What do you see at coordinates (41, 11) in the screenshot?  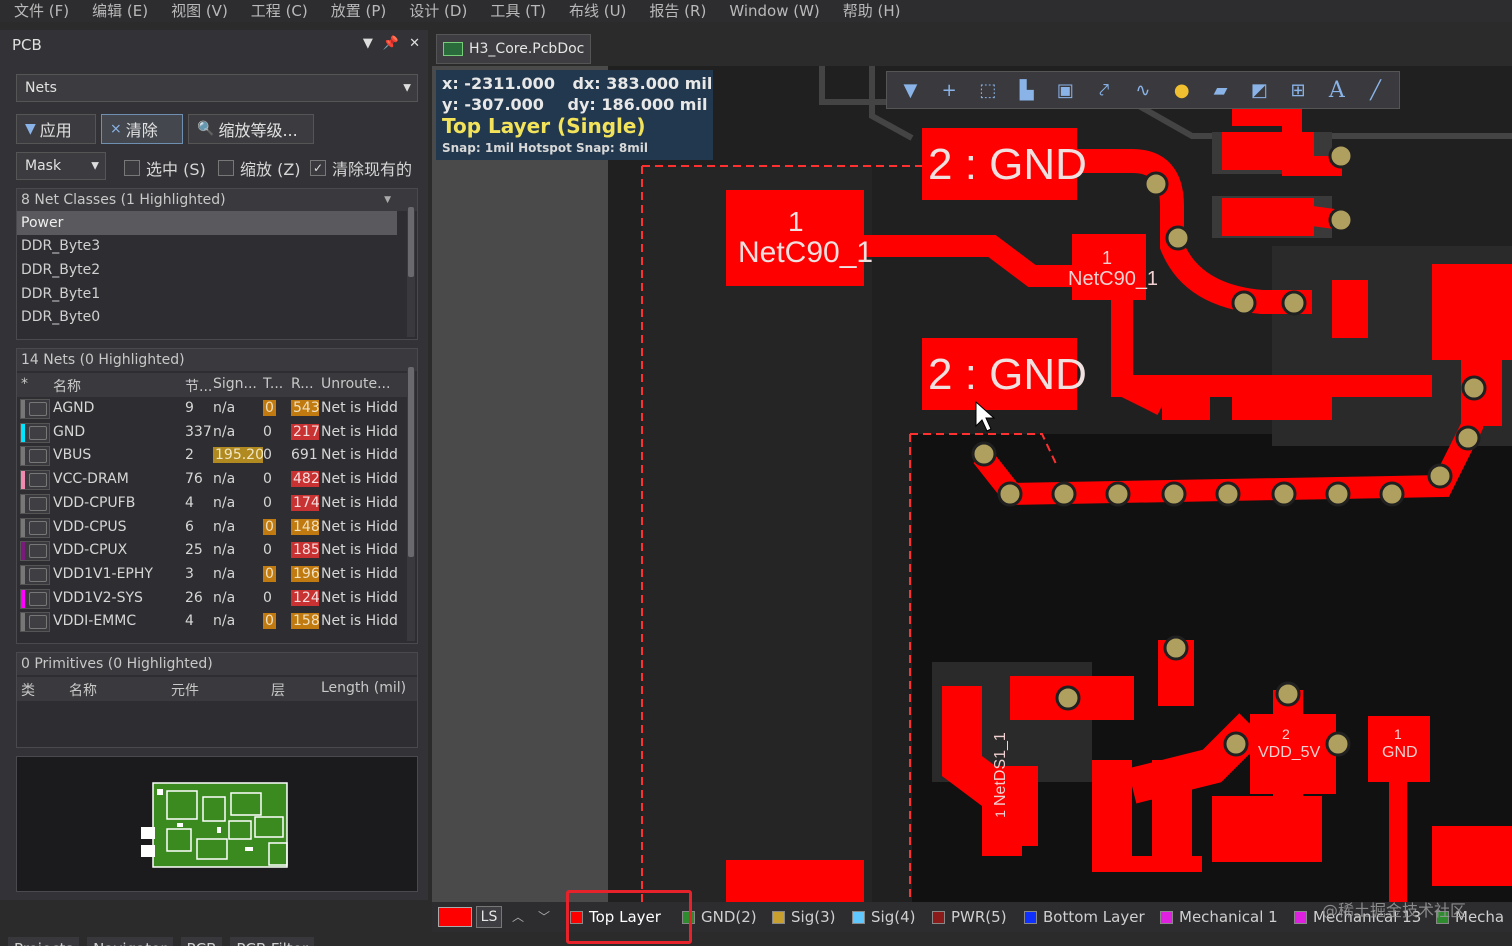 I see `menu-item: 文件 (F)` at bounding box center [41, 11].